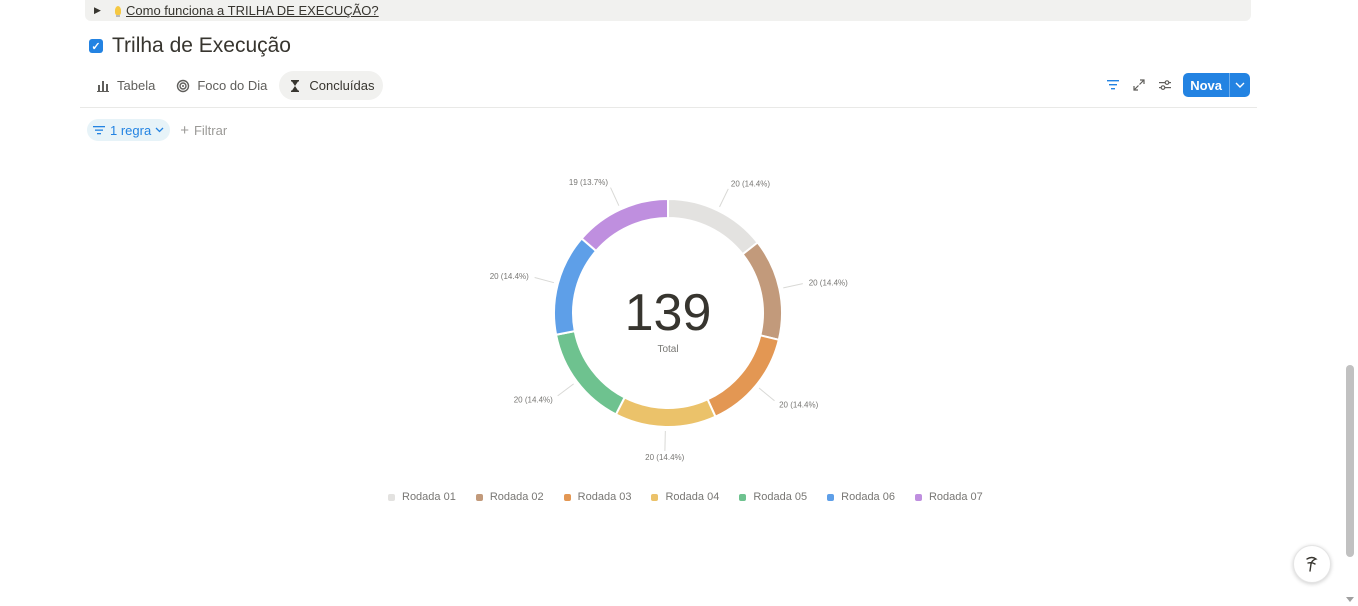 The height and width of the screenshot is (606, 1358). What do you see at coordinates (668, 313) in the screenshot?
I see `chart-center-value: 139` at bounding box center [668, 313].